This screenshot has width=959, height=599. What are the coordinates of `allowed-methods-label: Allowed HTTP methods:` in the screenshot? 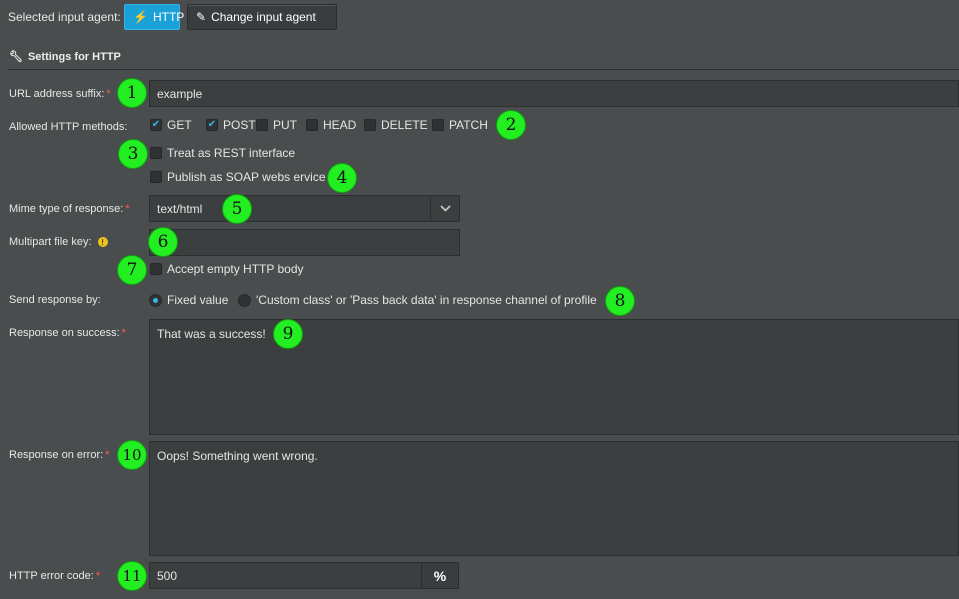 It's located at (68, 127).